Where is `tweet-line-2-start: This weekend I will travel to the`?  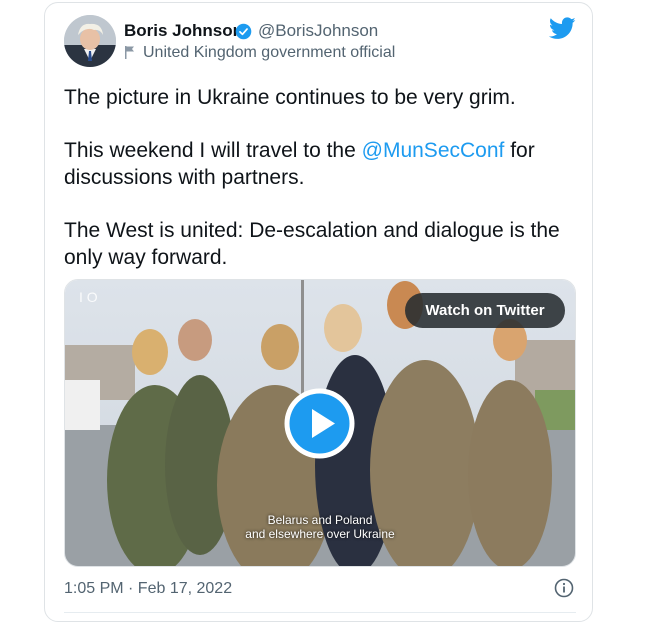
tweet-line-2-start: This weekend I will travel to the is located at coordinates (213, 150).